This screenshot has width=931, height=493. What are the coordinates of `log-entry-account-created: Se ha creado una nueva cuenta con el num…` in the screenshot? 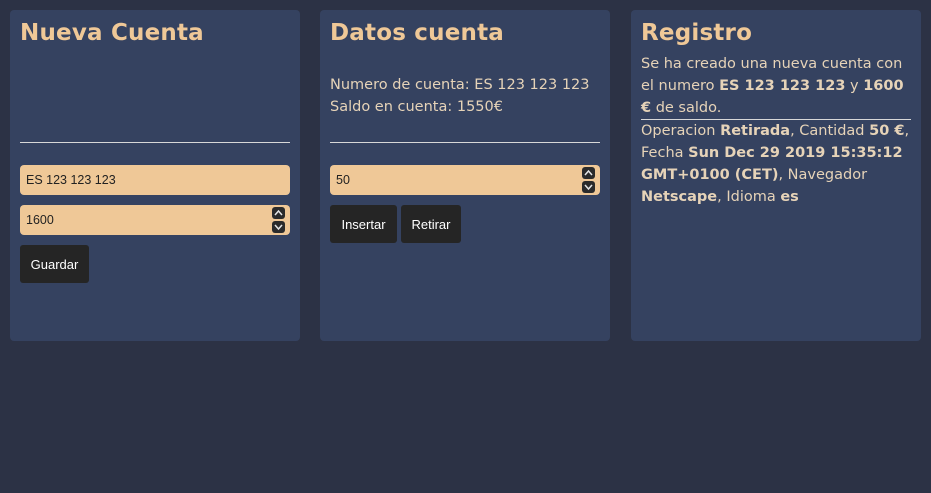 It's located at (772, 86).